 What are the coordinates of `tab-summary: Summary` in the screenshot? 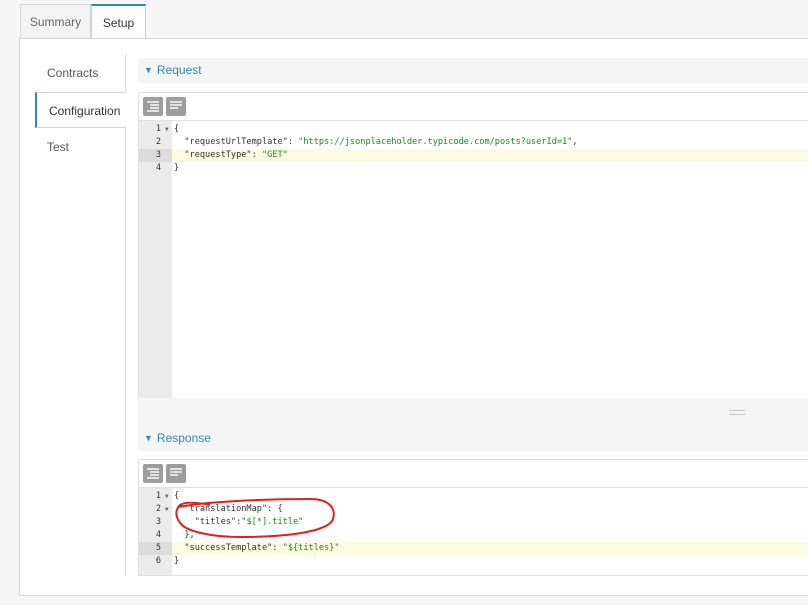 It's located at (55, 21).